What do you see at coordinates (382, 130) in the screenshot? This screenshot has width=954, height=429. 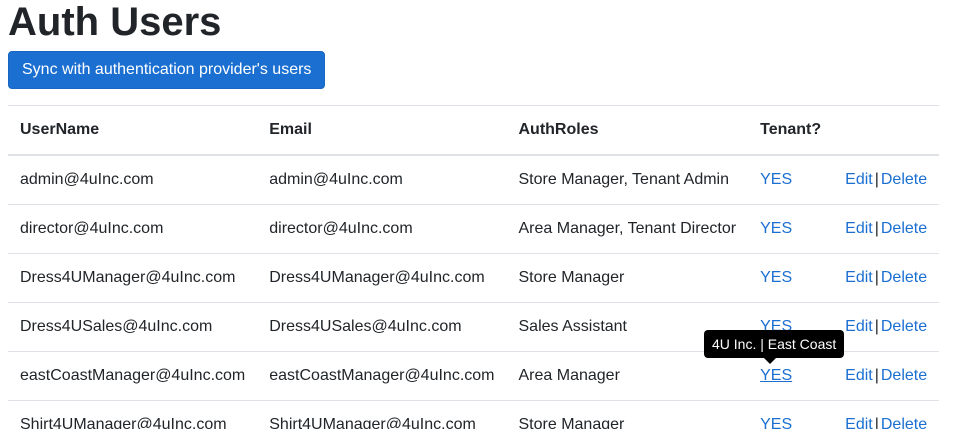 I see `header-email: Email` at bounding box center [382, 130].